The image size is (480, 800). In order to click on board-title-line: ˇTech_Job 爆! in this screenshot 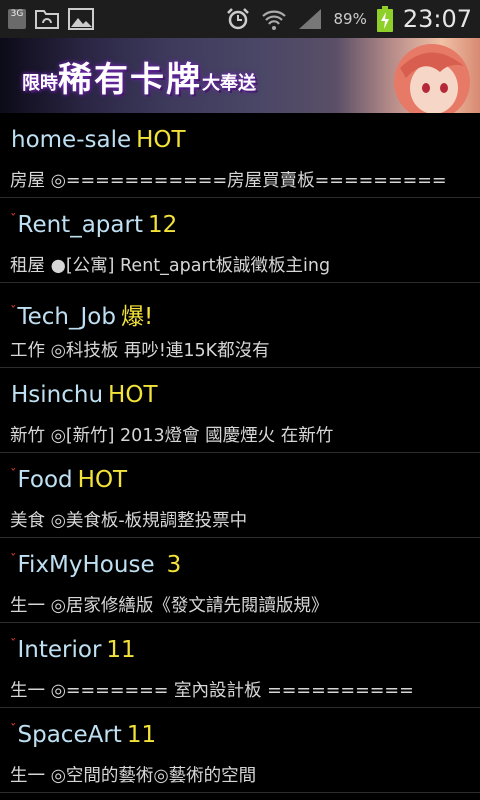, I will do `click(245, 306)`.